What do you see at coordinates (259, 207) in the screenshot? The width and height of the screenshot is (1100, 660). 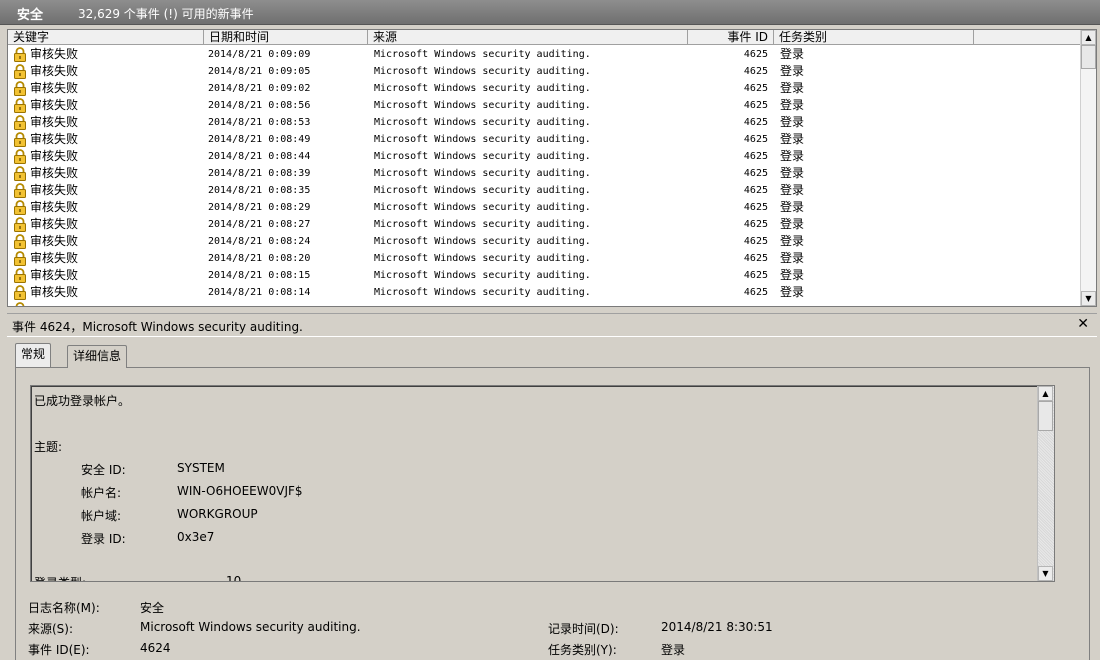 I see `row-date: 2014/8/21 0:08:29` at bounding box center [259, 207].